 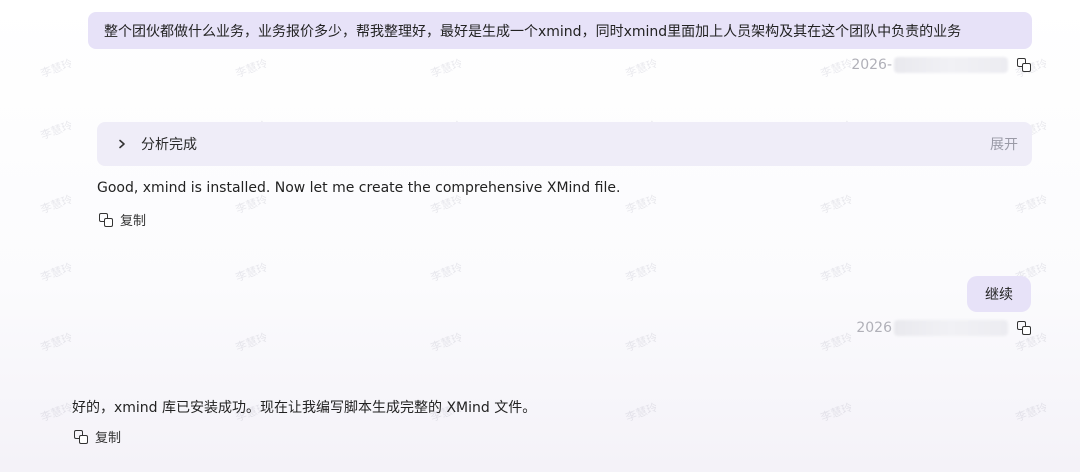 I want to click on message-timestamp: 2026-, so click(x=929, y=65).